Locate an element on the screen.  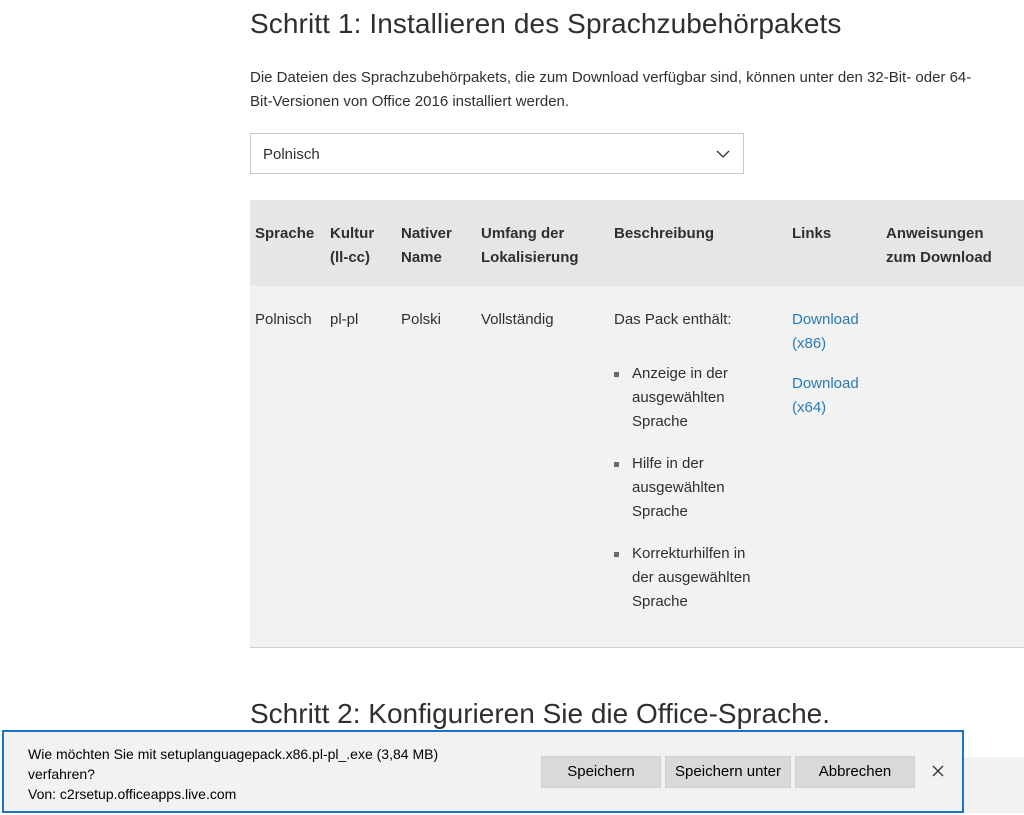
language-select-value: Polnisch is located at coordinates (291, 154).